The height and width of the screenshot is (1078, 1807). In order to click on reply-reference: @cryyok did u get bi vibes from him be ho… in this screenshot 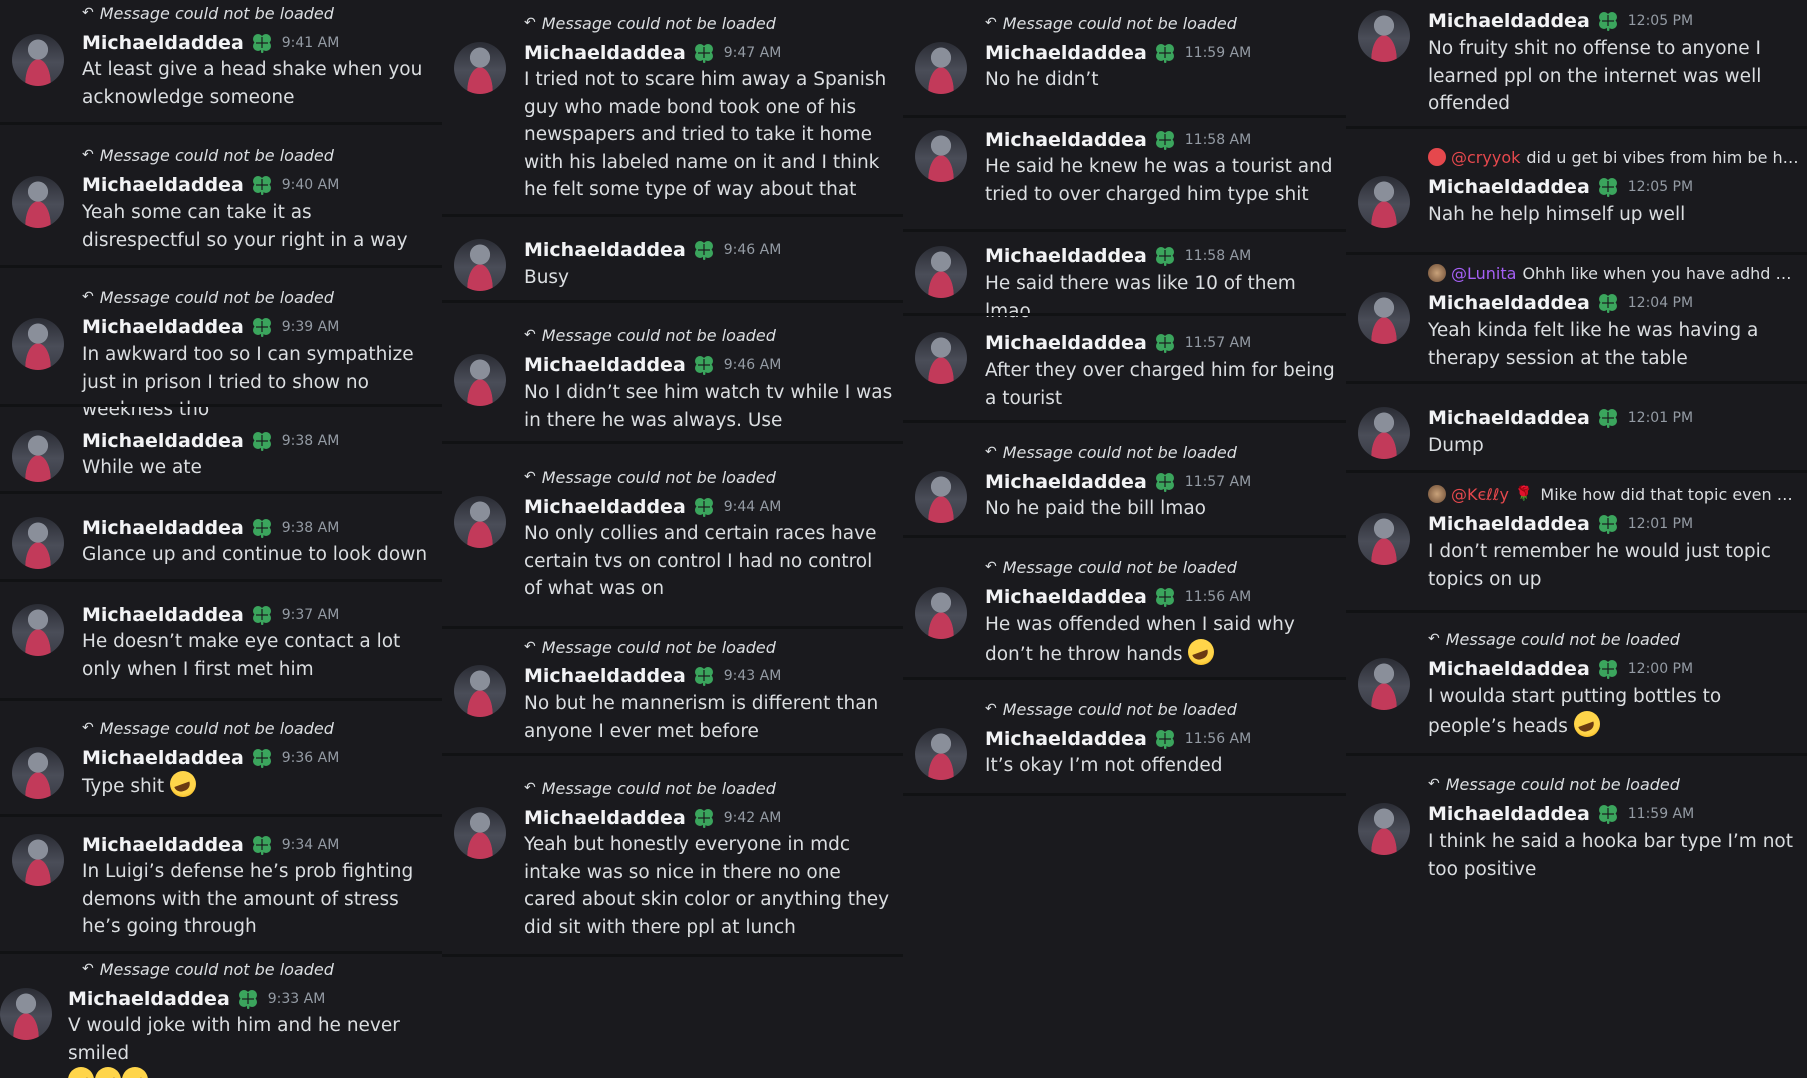, I will do `click(1614, 157)`.